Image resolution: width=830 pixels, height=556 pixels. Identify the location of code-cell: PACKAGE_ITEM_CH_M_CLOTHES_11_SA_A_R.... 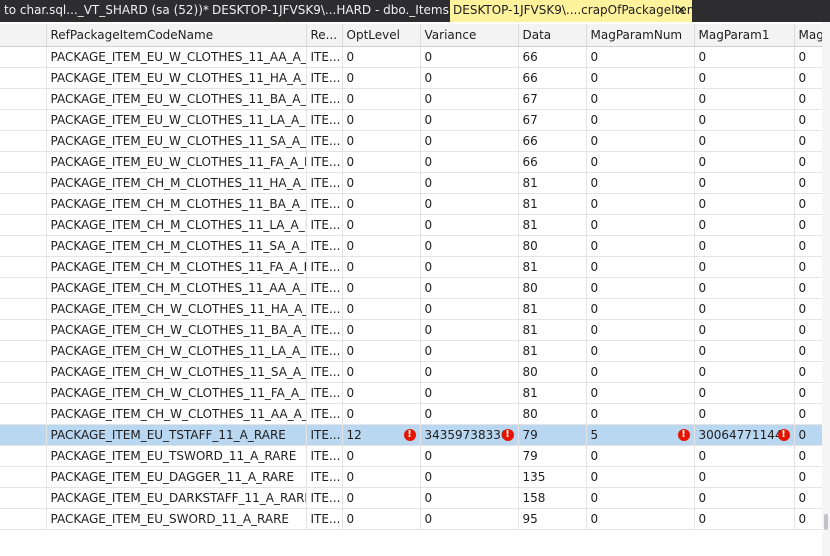
(176, 246).